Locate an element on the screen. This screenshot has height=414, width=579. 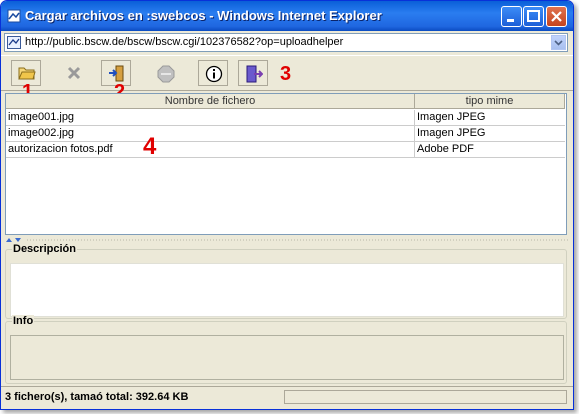
exit-button is located at coordinates (253, 73).